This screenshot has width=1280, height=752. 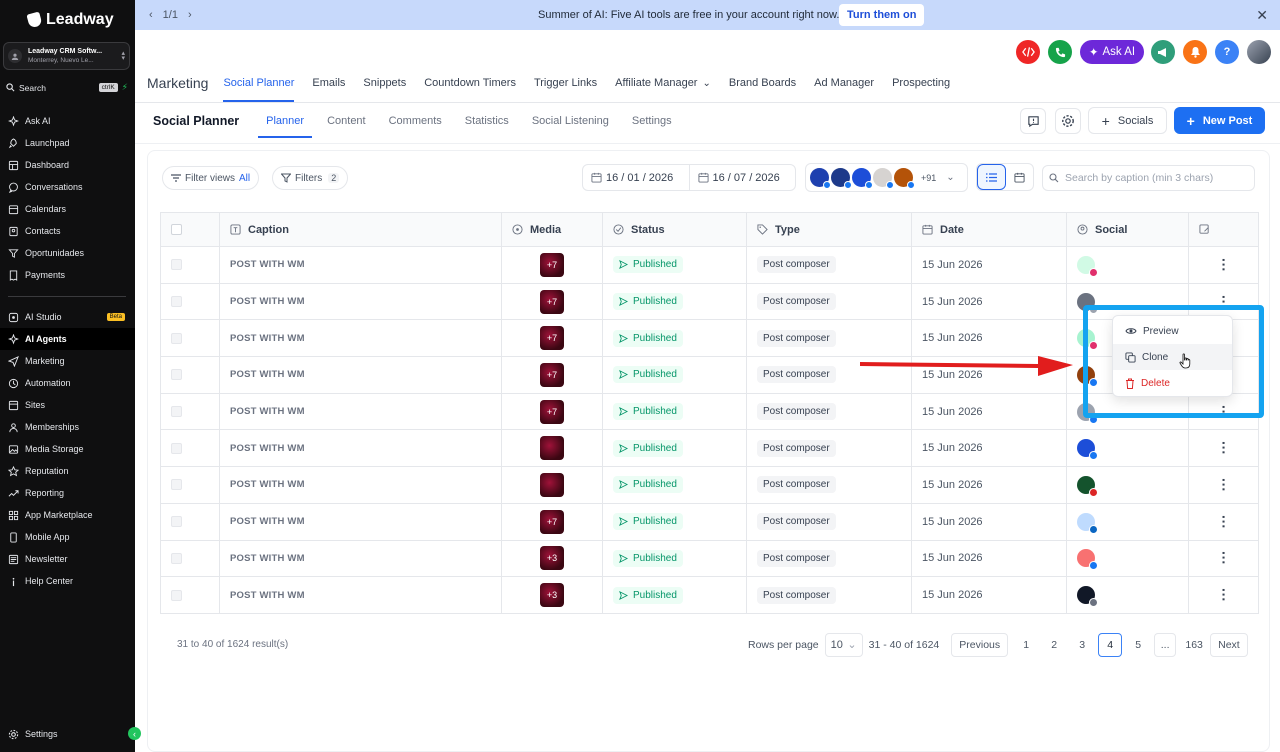 I want to click on date-range-picker: 16 / 01 / 2026 16 / 07 / 2026, so click(x=689, y=177).